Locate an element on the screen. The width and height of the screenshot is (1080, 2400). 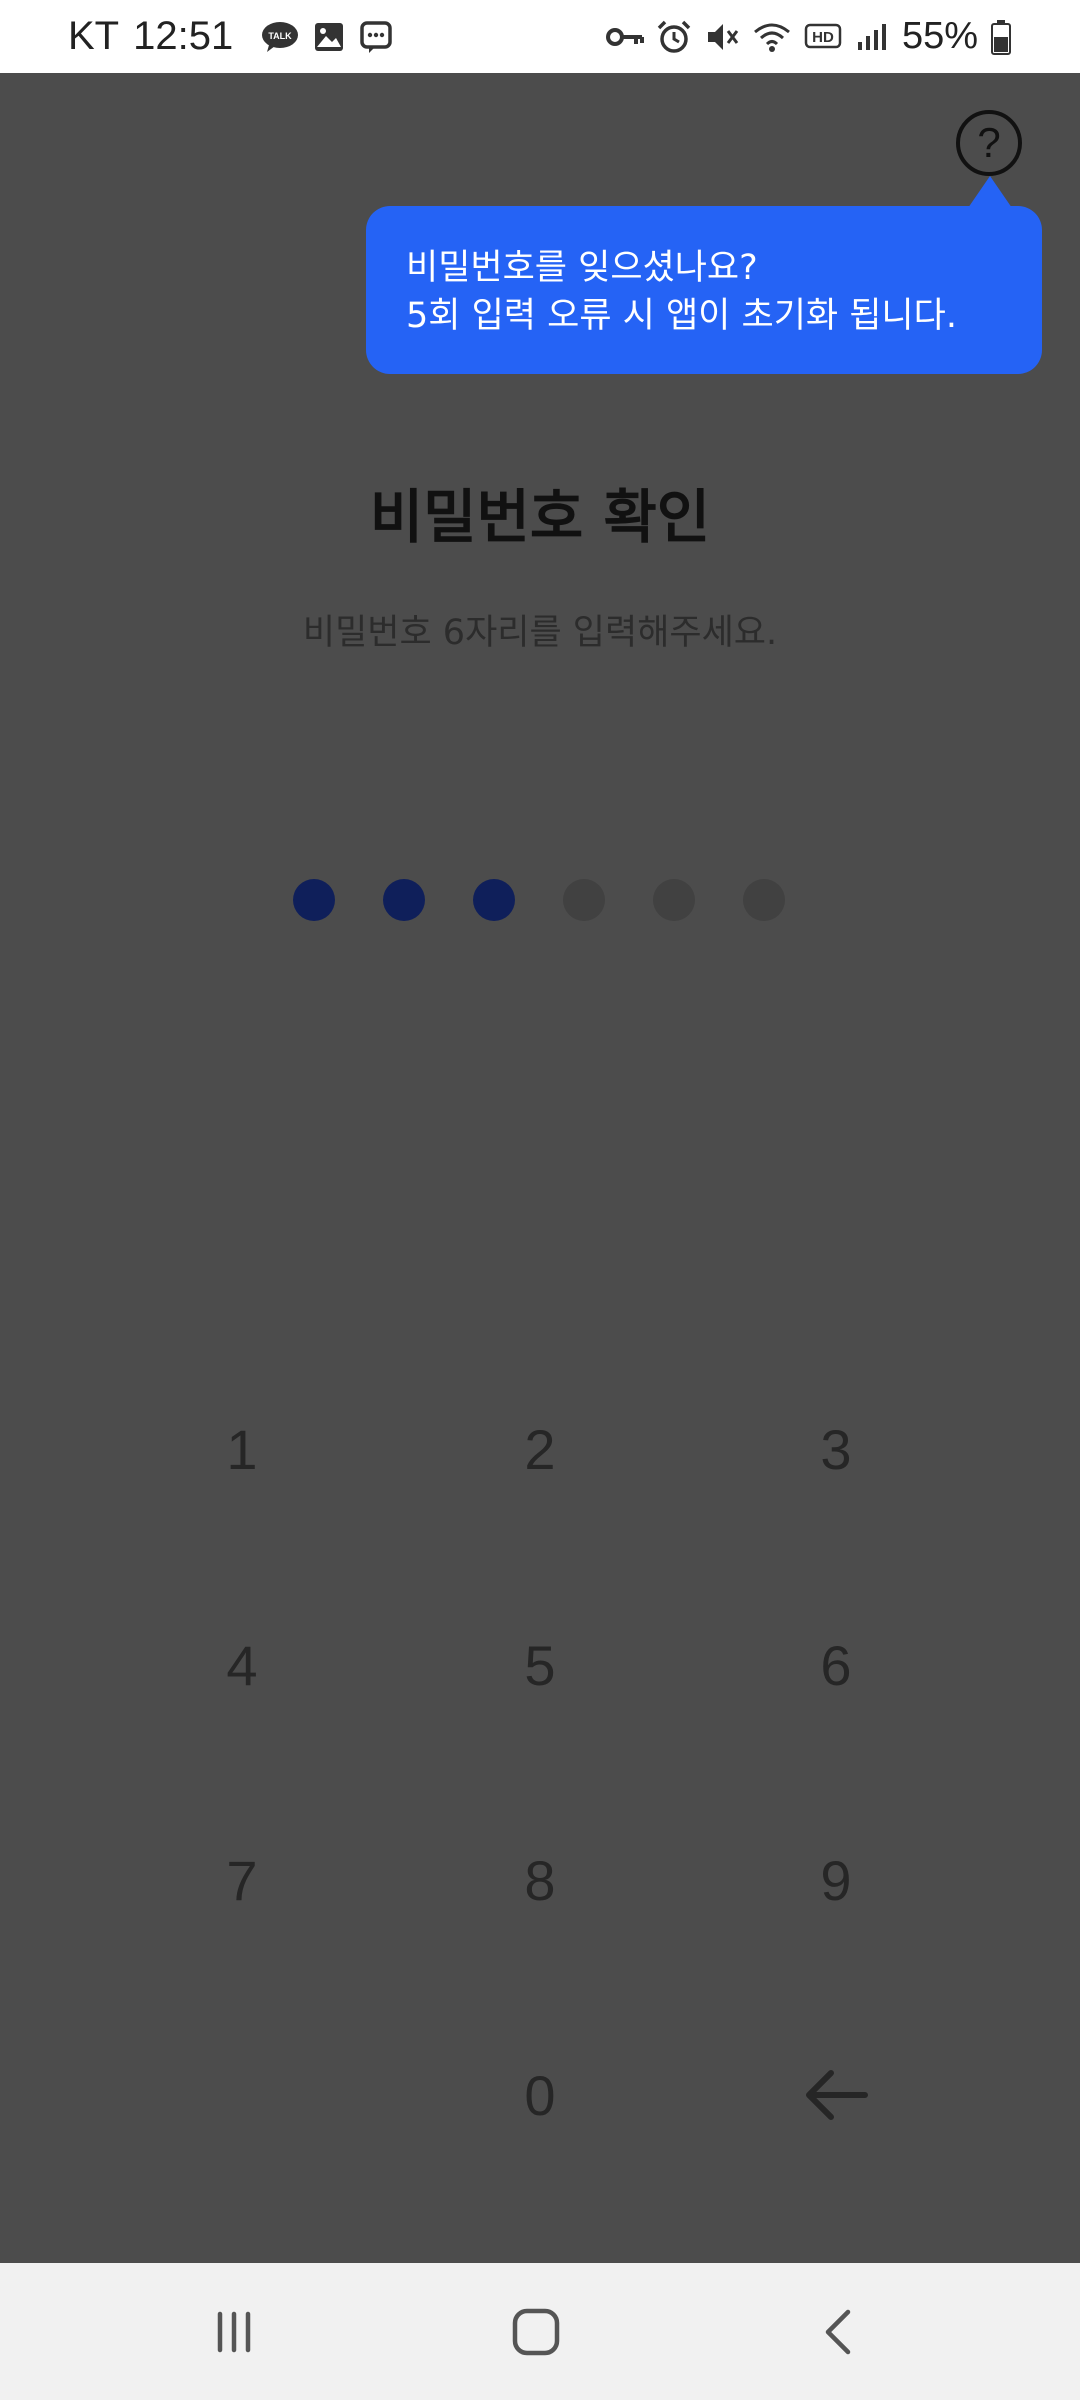
key-2: 2 is located at coordinates (540, 1449).